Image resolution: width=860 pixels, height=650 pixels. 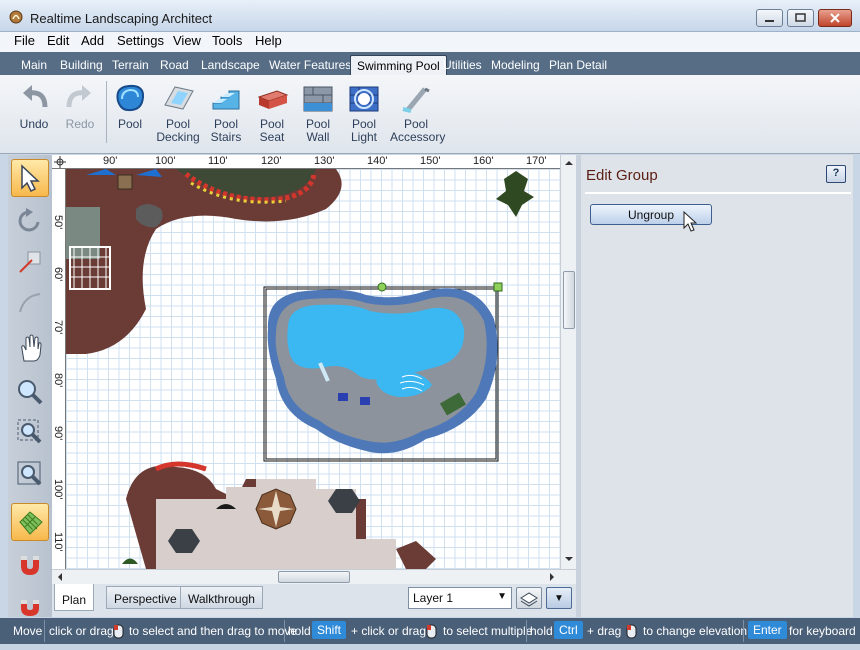 I want to click on status-text: to select and then drag to move, so click(x=213, y=631).